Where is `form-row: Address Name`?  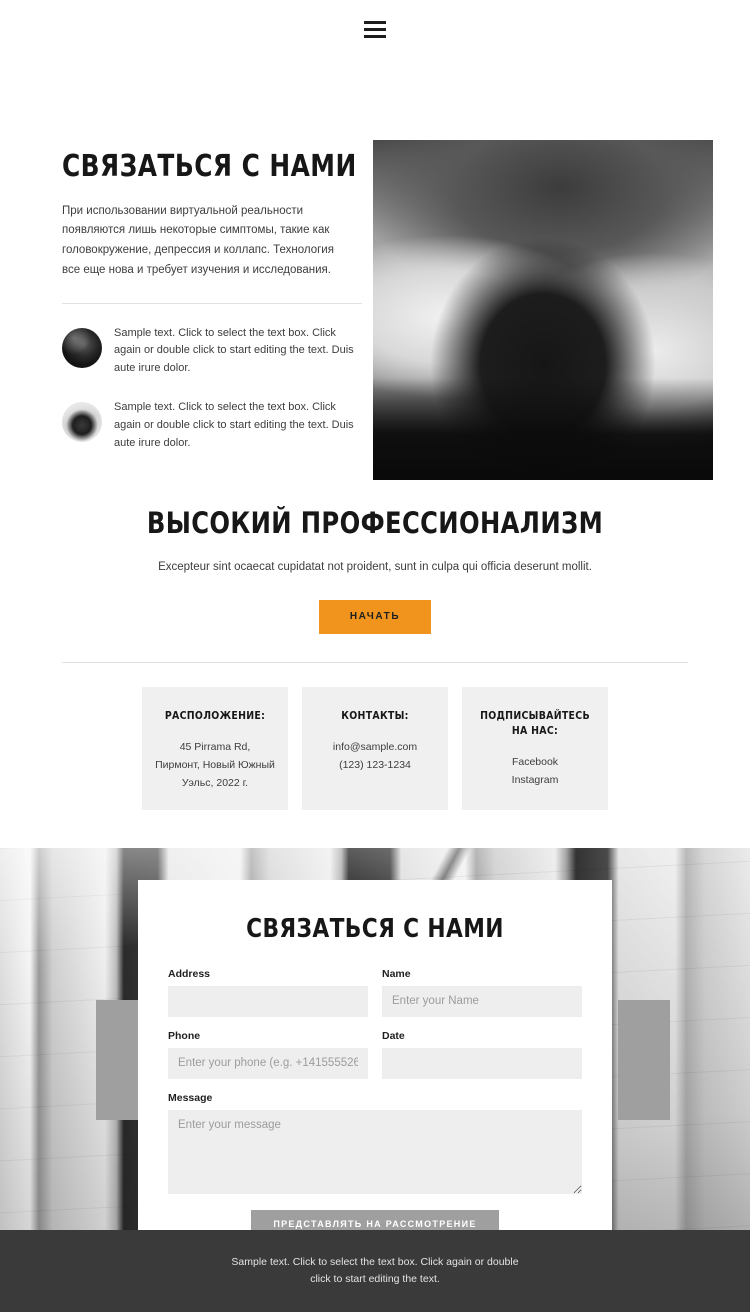
form-row: Address Name is located at coordinates (375, 992).